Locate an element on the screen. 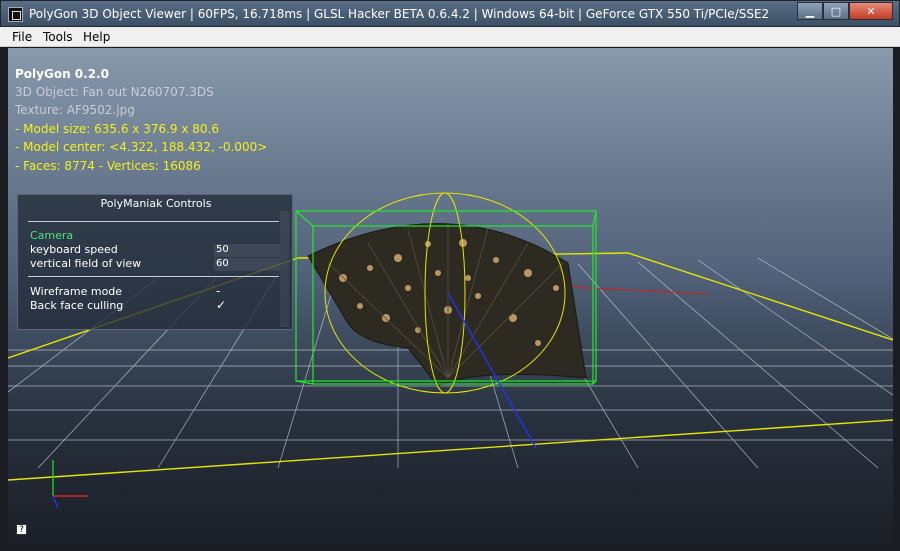  axis-gizmo-icon is located at coordinates (70, 484).